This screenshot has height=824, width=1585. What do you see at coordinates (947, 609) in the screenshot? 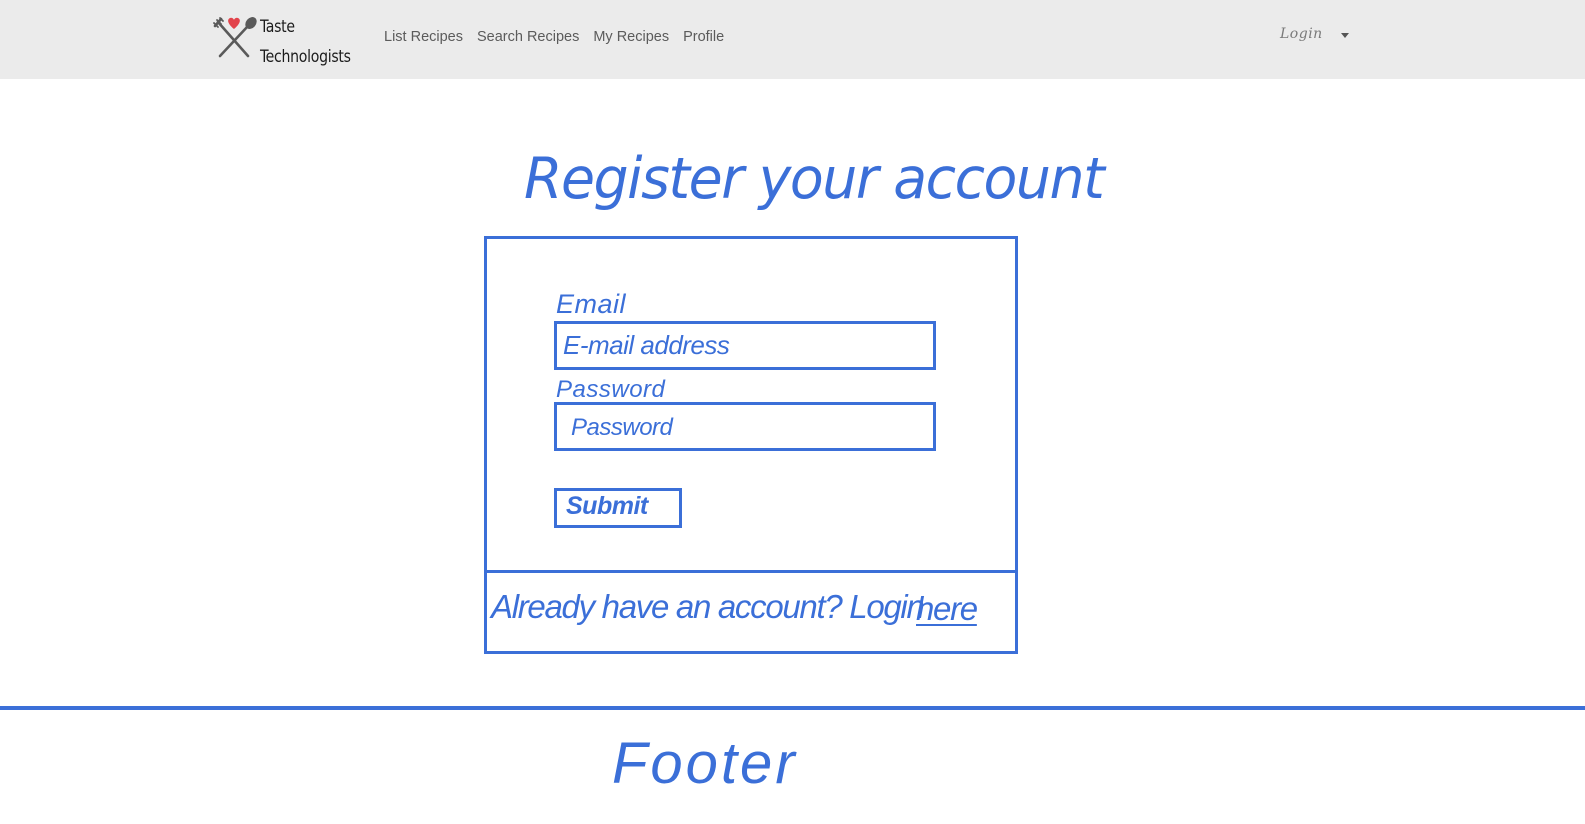
I see `login-here-link: here` at bounding box center [947, 609].